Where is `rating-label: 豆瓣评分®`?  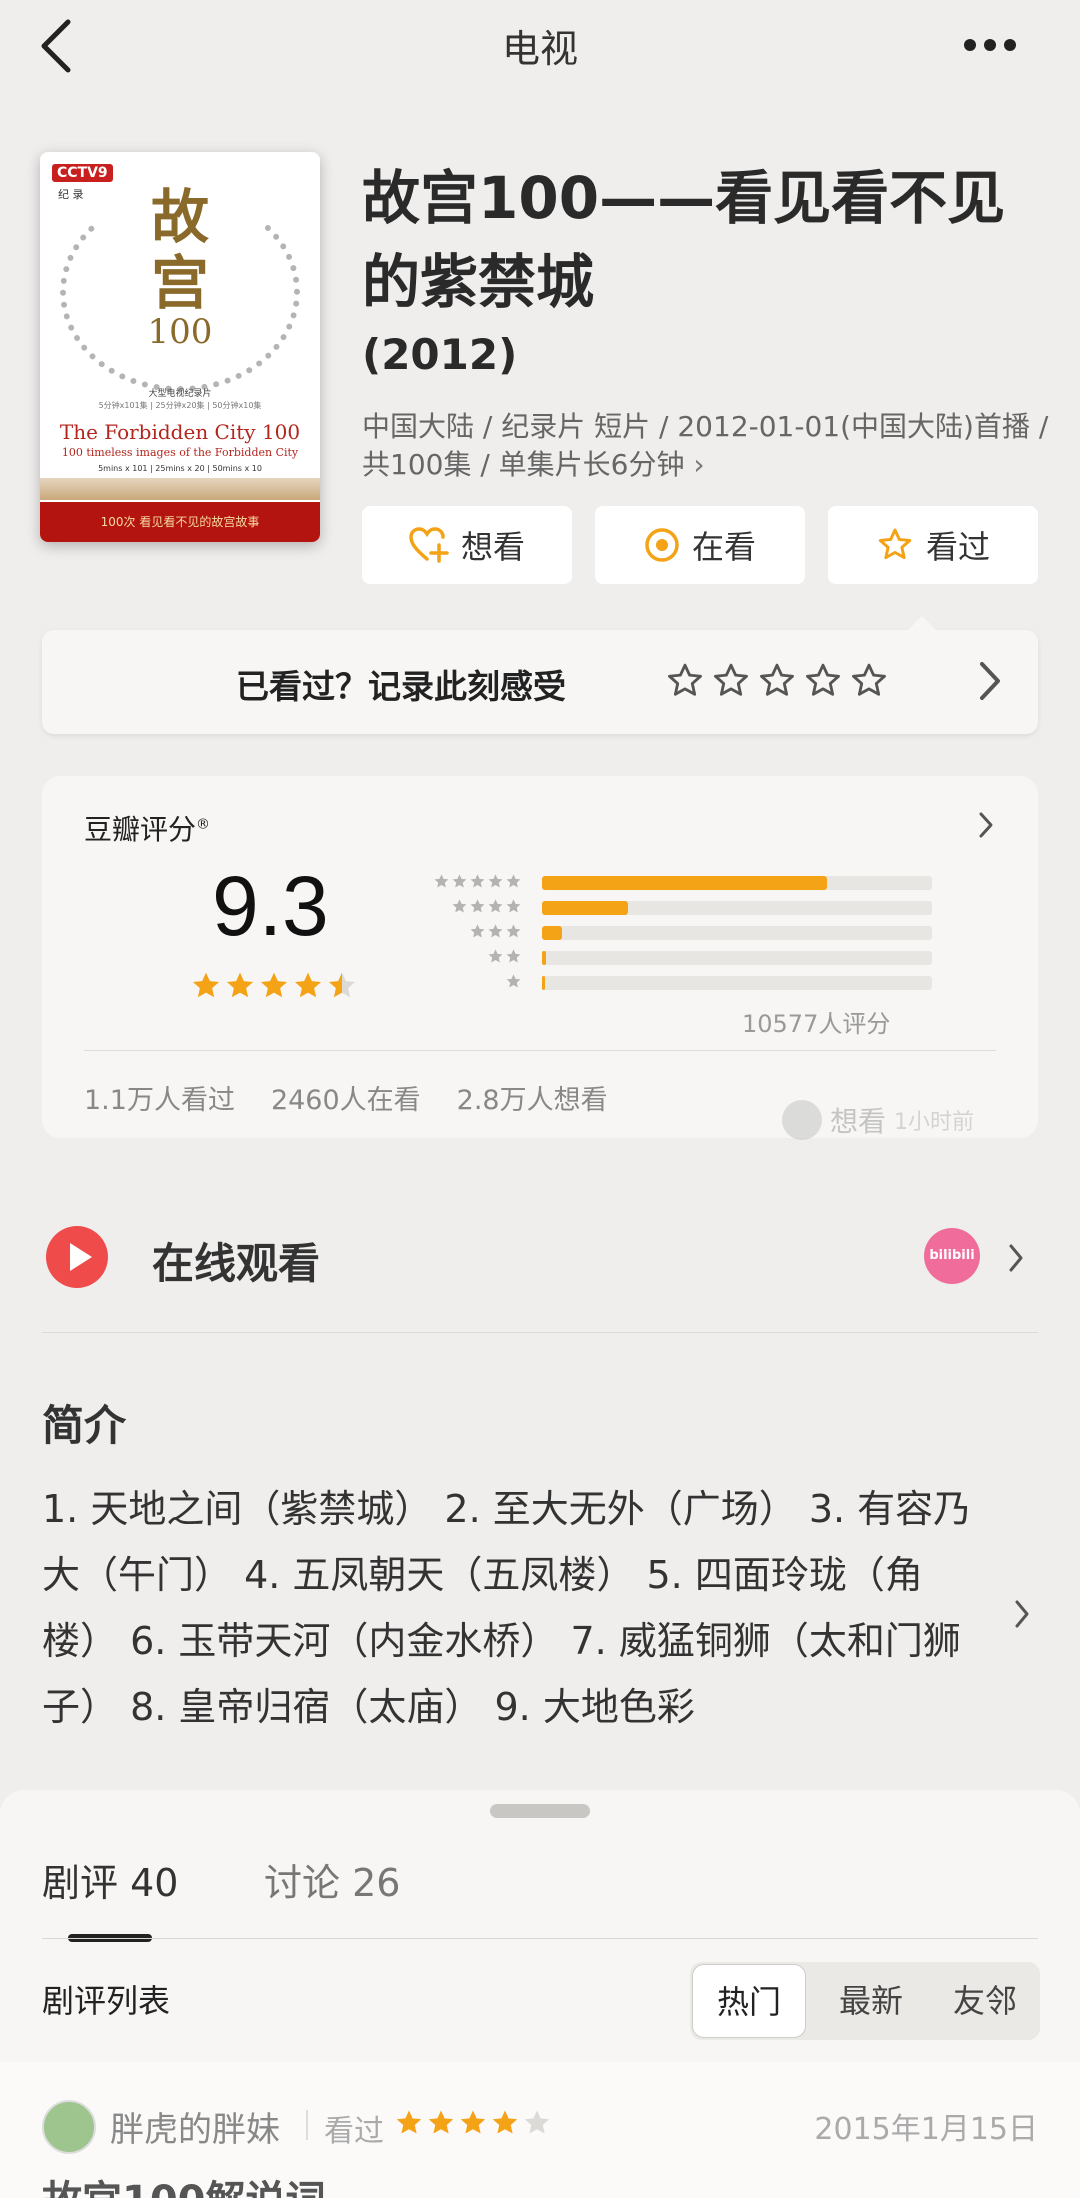 rating-label: 豆瓣评分® is located at coordinates (147, 828).